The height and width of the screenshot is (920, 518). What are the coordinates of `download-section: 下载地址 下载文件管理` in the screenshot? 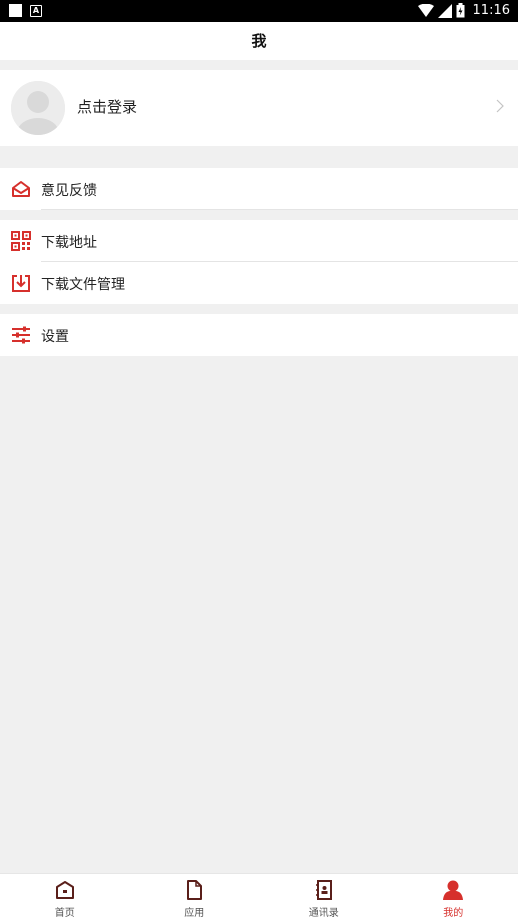 It's located at (259, 262).